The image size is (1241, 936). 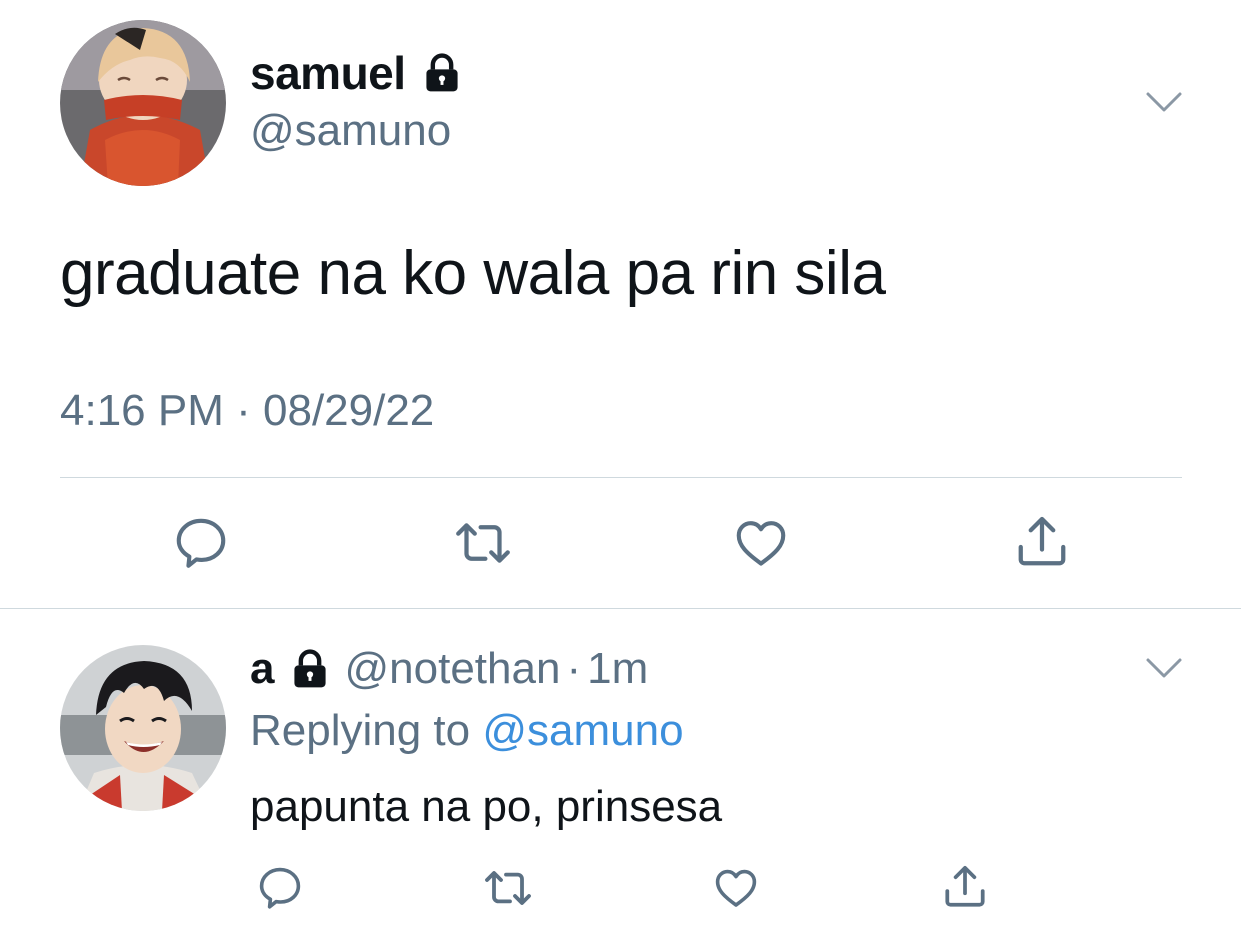 I want to click on tweet-time: 4:16 PM, so click(x=142, y=410).